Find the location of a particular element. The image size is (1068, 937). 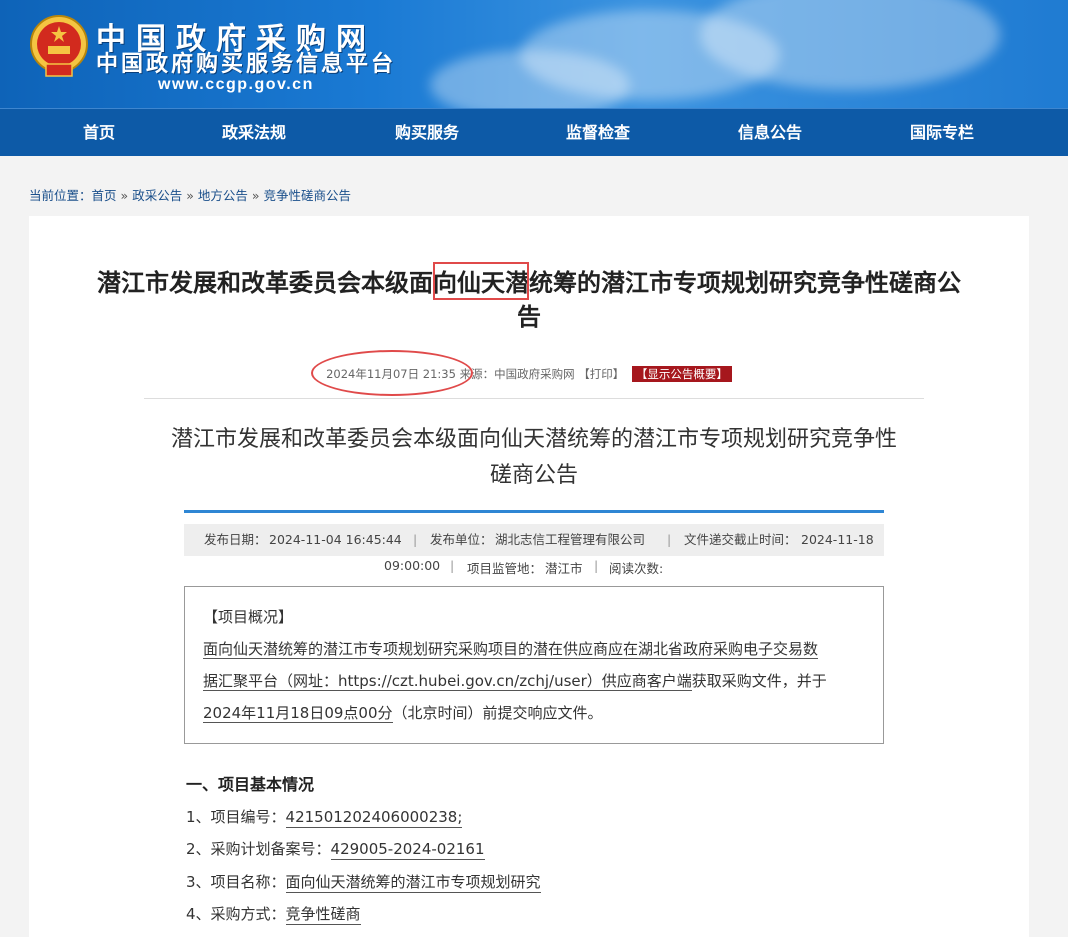

page-title-line1: 潜江市发展和改革委员会本级面向仙天潜统筹的潜江市专项规划研究竞争性磋商公 is located at coordinates (529, 283).